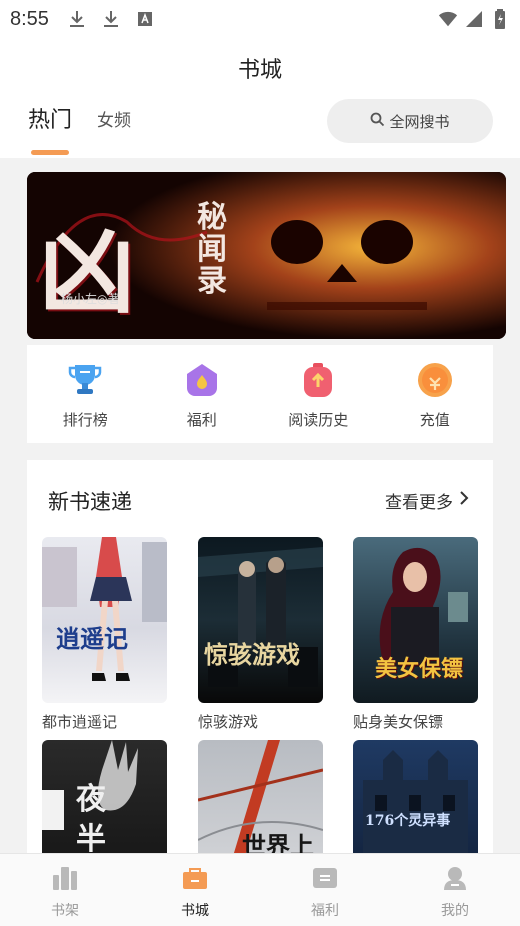 The width and height of the screenshot is (520, 926). What do you see at coordinates (202, 380) in the screenshot?
I see `gift-icon` at bounding box center [202, 380].